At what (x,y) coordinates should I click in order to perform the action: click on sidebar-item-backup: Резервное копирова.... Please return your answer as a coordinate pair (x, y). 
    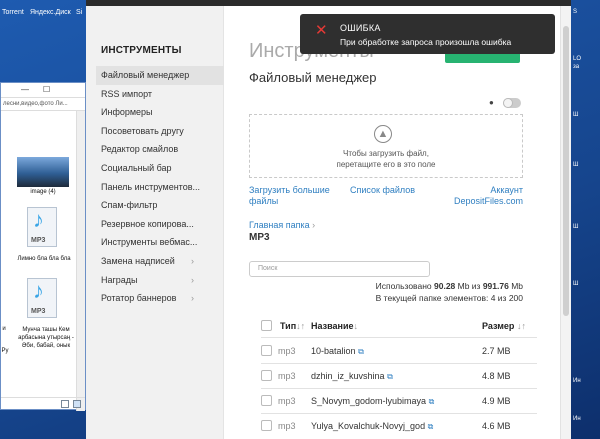
    Looking at the image, I should click on (160, 224).